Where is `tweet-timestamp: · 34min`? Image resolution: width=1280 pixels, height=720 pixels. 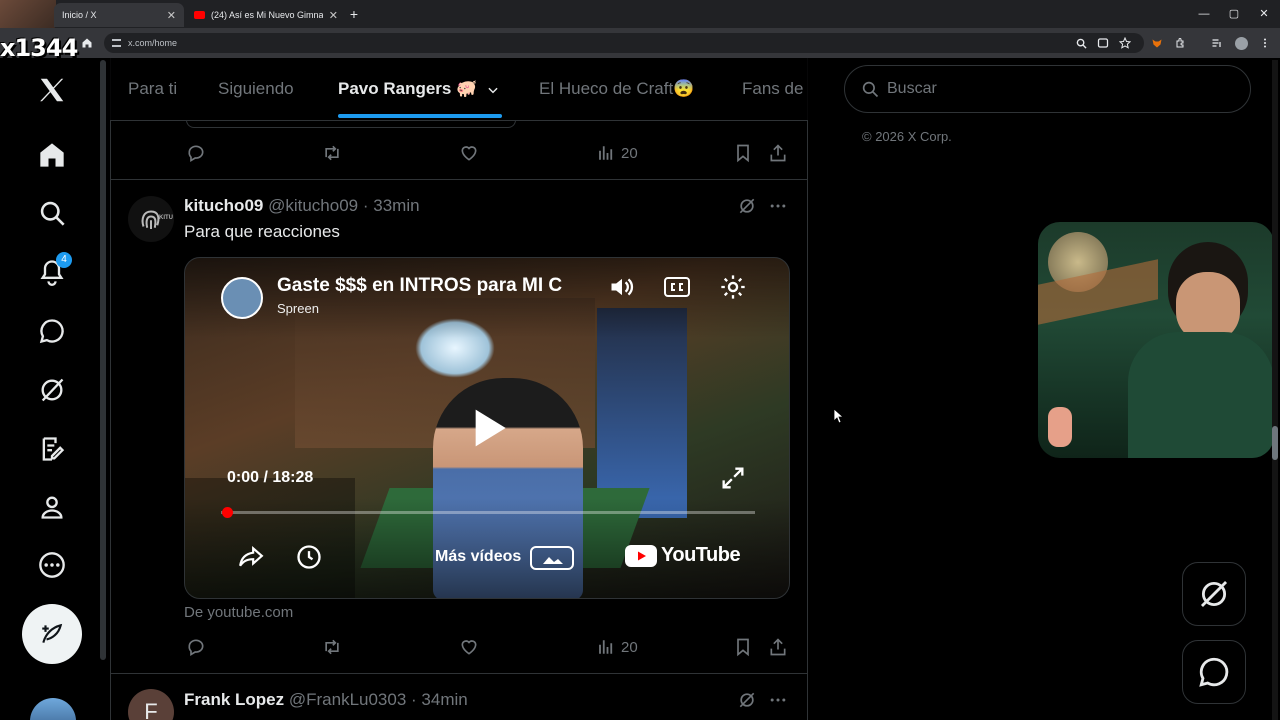 tweet-timestamp: · 34min is located at coordinates (439, 699).